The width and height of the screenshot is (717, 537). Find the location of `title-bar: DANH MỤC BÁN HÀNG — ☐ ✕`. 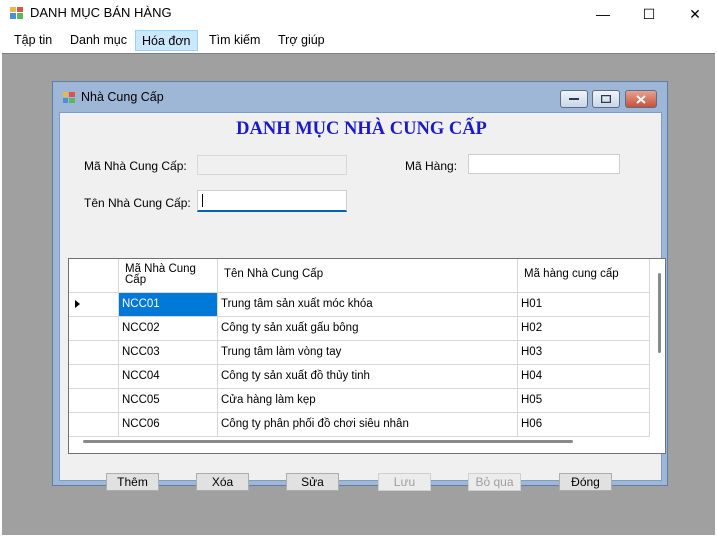

title-bar: DANH MỤC BÁN HÀNG — ☐ ✕ is located at coordinates (358, 14).